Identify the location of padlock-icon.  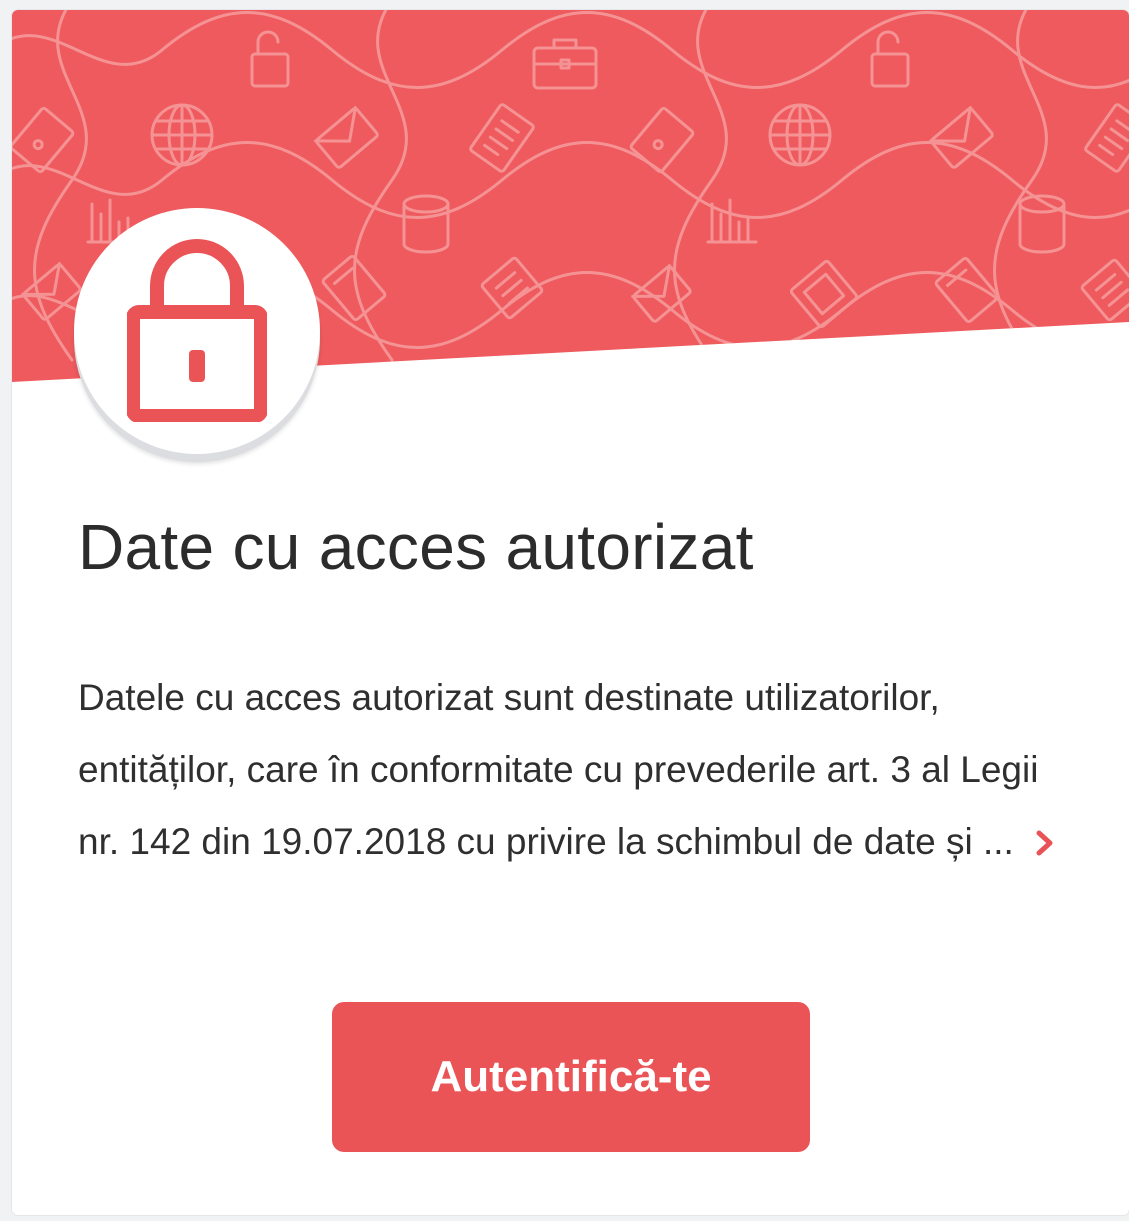
(197, 331).